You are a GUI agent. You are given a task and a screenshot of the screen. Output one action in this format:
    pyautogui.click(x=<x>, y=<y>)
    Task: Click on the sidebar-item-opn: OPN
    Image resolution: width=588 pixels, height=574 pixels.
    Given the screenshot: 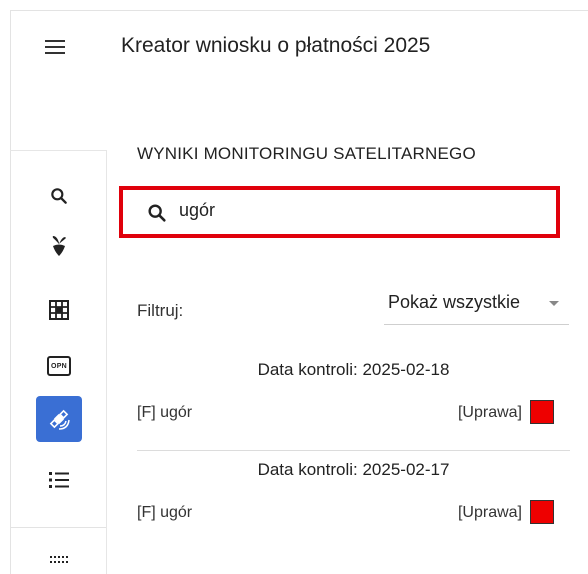 What is the action you would take?
    pyautogui.click(x=59, y=366)
    